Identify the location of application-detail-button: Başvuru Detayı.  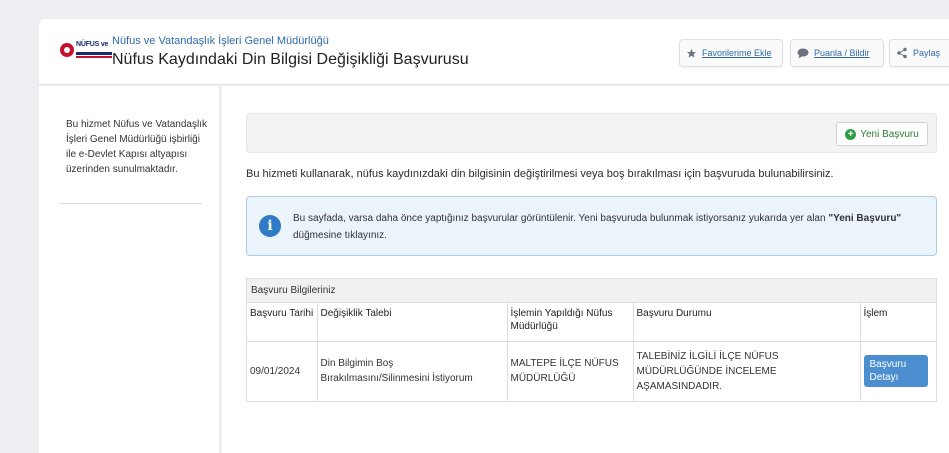
(895, 371).